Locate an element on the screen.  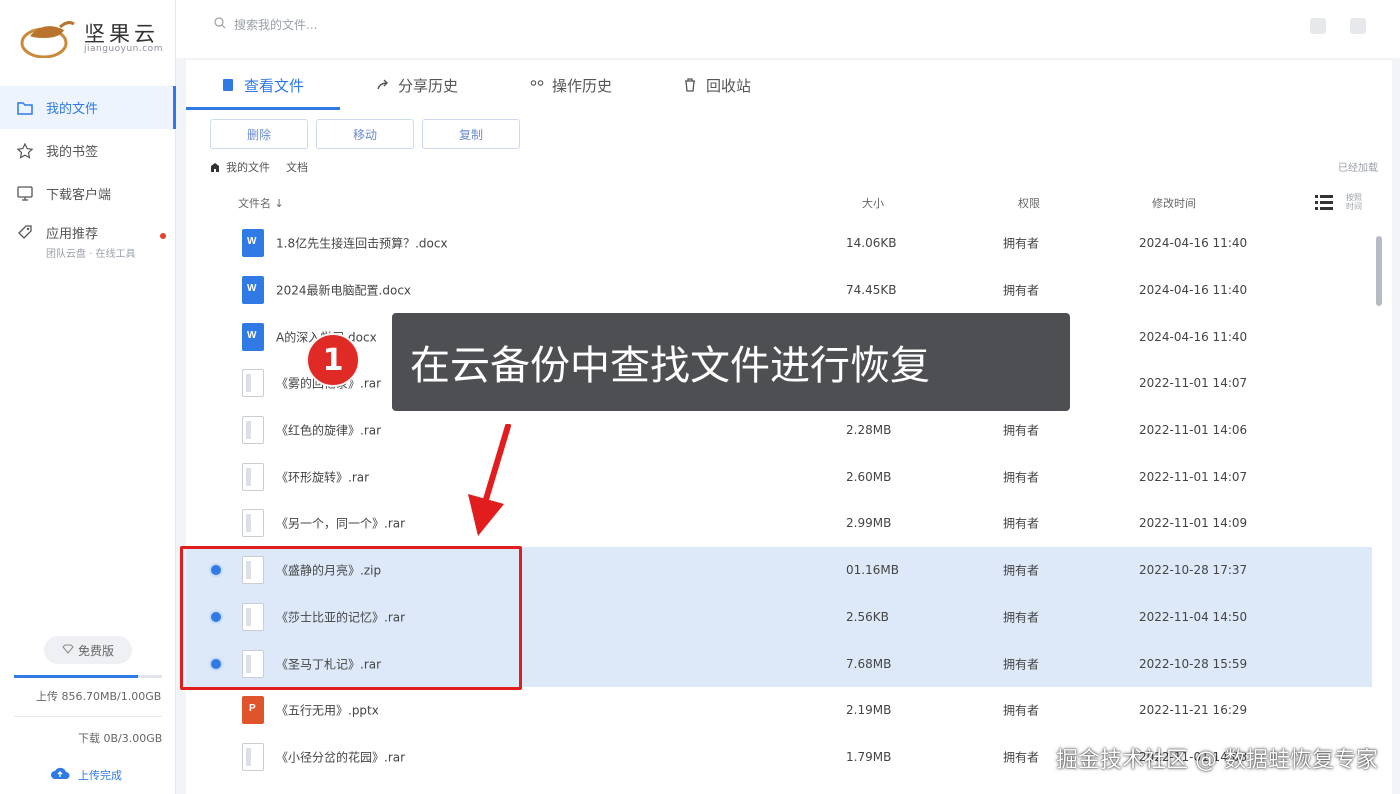
tab-operation-history: 操作历史 is located at coordinates (571, 85).